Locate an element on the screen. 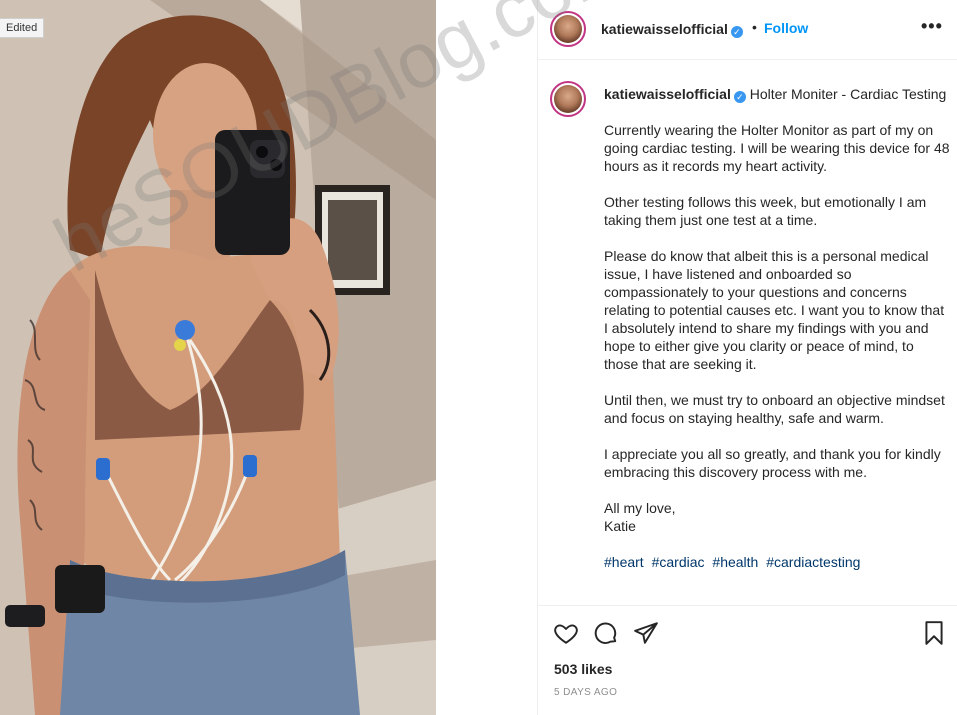 This screenshot has height=715, width=957. header-username-text: katiewaisselofficial is located at coordinates (664, 29).